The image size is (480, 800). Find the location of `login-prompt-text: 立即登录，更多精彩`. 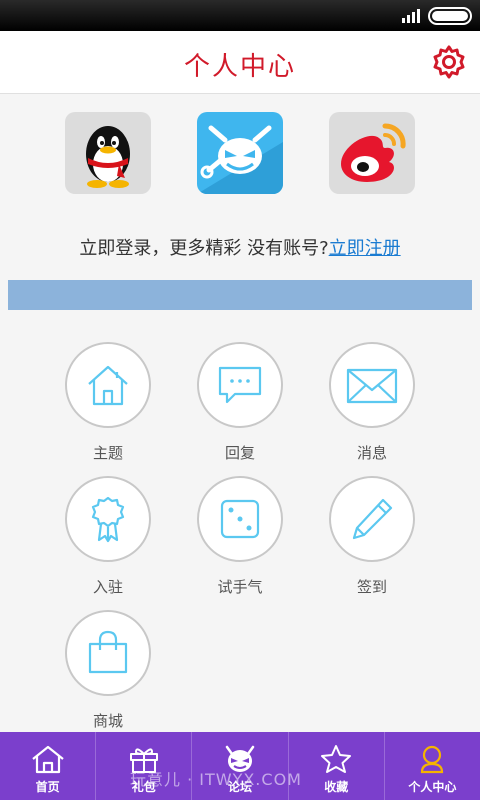

login-prompt-text: 立即登录，更多精彩 is located at coordinates (160, 248).